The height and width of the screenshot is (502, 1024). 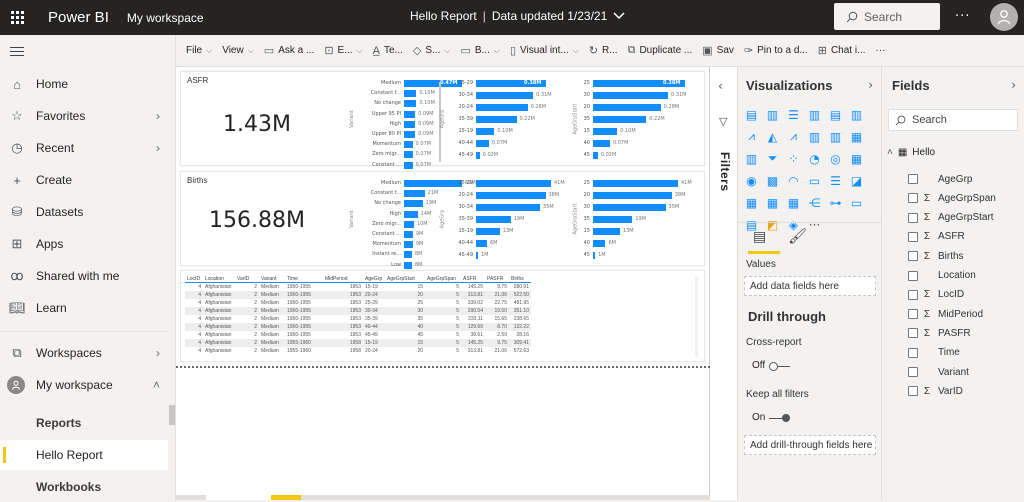 What do you see at coordinates (84, 276) in the screenshot?
I see `nav-shared-with-me: ꝏ Shared with me` at bounding box center [84, 276].